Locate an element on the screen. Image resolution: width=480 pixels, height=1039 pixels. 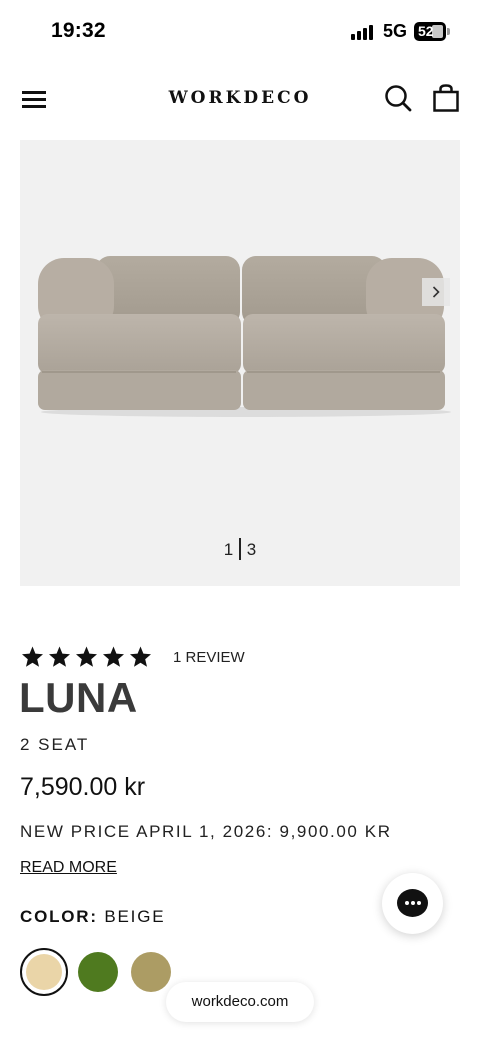
swatch-beige-fill is located at coordinates (44, 972).